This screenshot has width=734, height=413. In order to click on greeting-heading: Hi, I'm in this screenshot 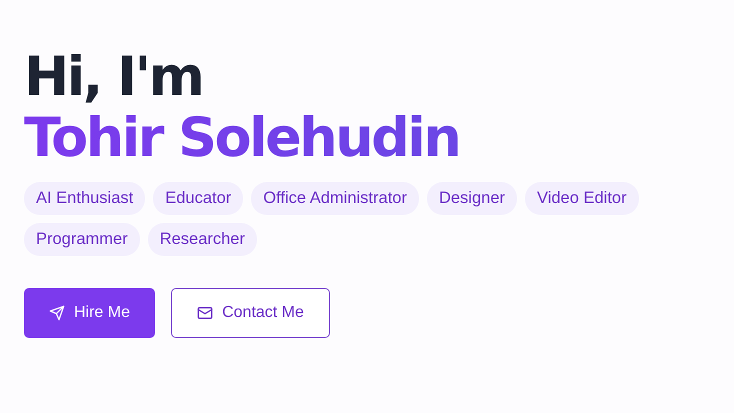, I will do `click(113, 76)`.